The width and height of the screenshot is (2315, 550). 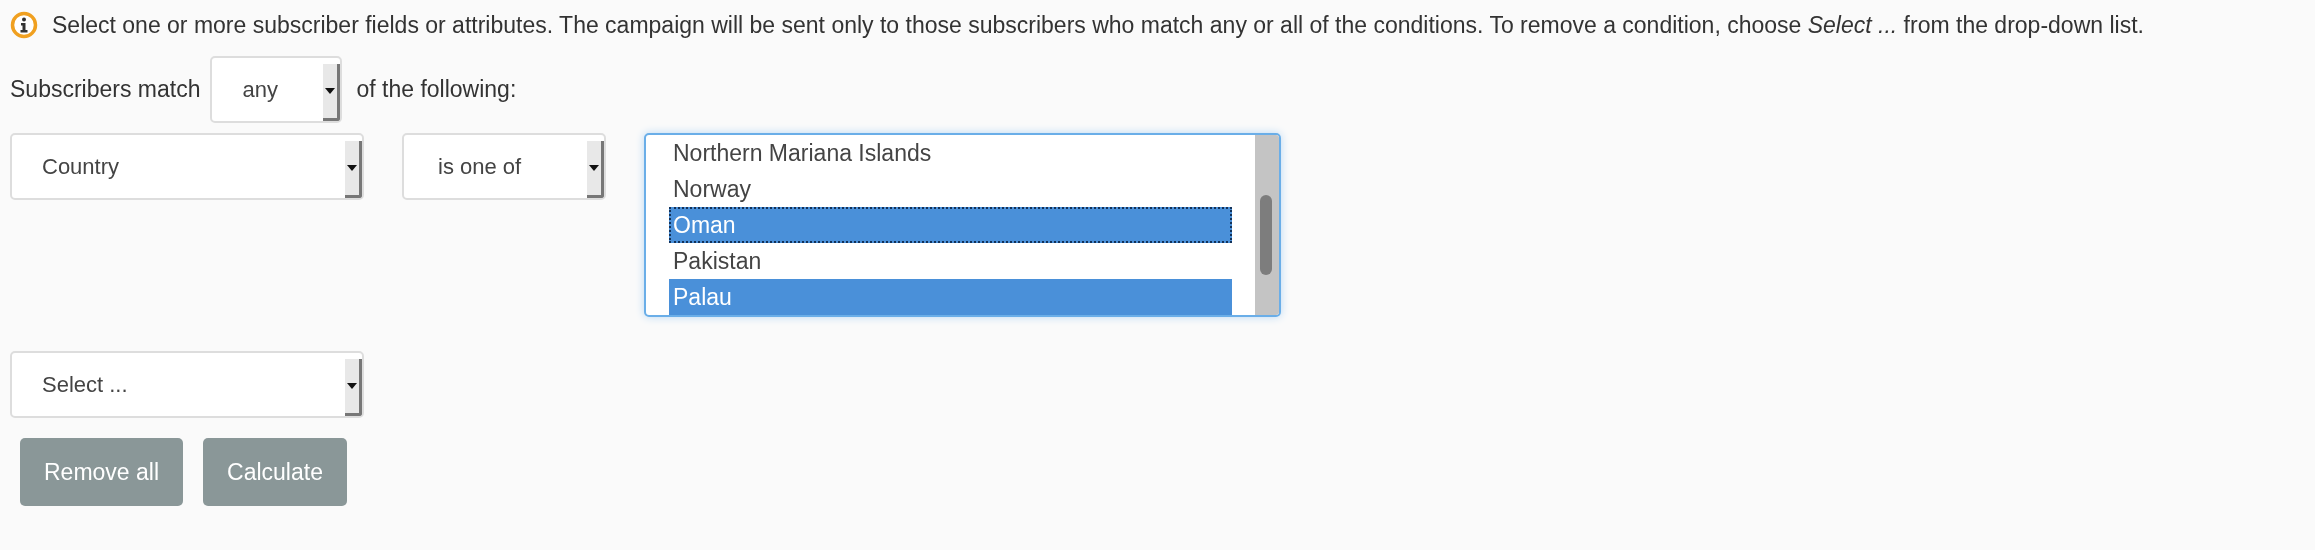 I want to click on match-label: Subscribers match, so click(x=105, y=89).